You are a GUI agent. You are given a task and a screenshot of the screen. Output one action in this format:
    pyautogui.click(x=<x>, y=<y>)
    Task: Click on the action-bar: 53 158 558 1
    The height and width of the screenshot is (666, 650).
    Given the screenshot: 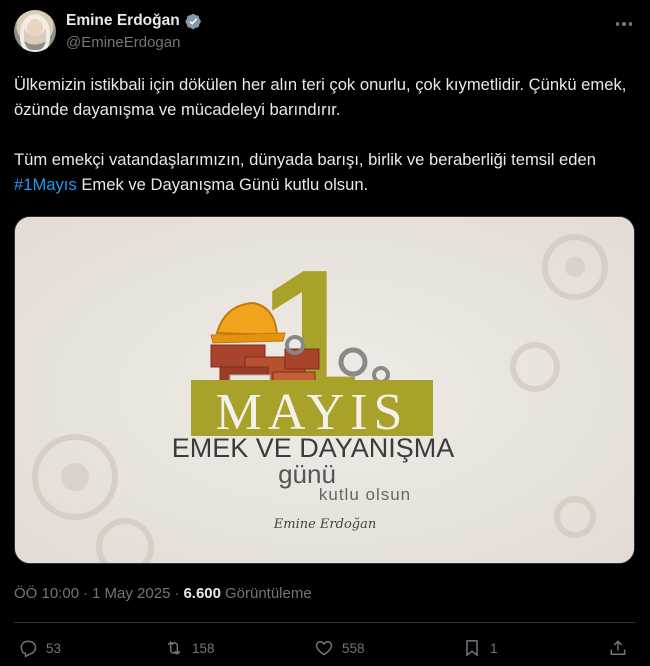 What is the action you would take?
    pyautogui.click(x=325, y=652)
    